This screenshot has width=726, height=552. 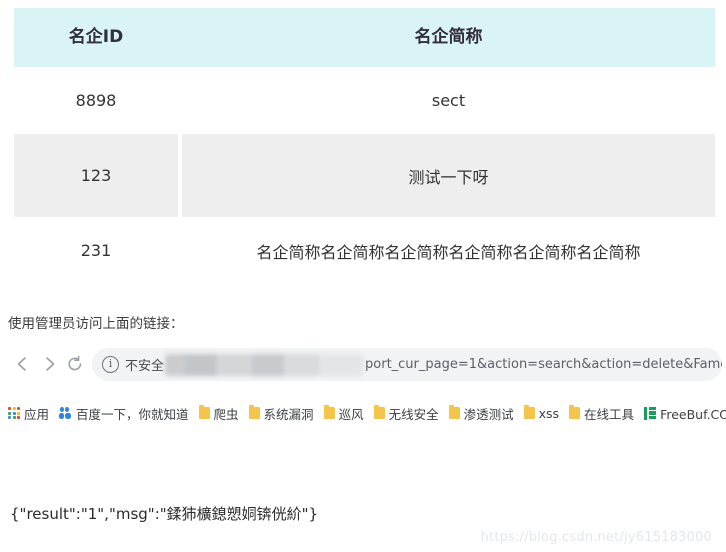 I want to click on bookmark-label: 在线工具, so click(x=609, y=414).